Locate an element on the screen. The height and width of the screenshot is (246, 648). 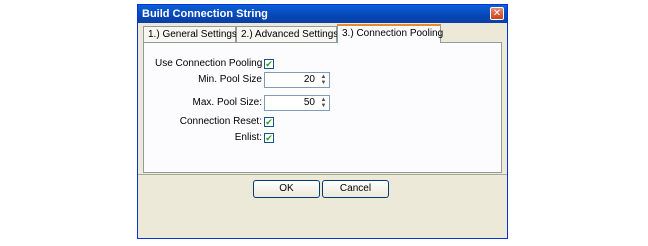
tab-general-settings: 1.) General Settings is located at coordinates (190, 34).